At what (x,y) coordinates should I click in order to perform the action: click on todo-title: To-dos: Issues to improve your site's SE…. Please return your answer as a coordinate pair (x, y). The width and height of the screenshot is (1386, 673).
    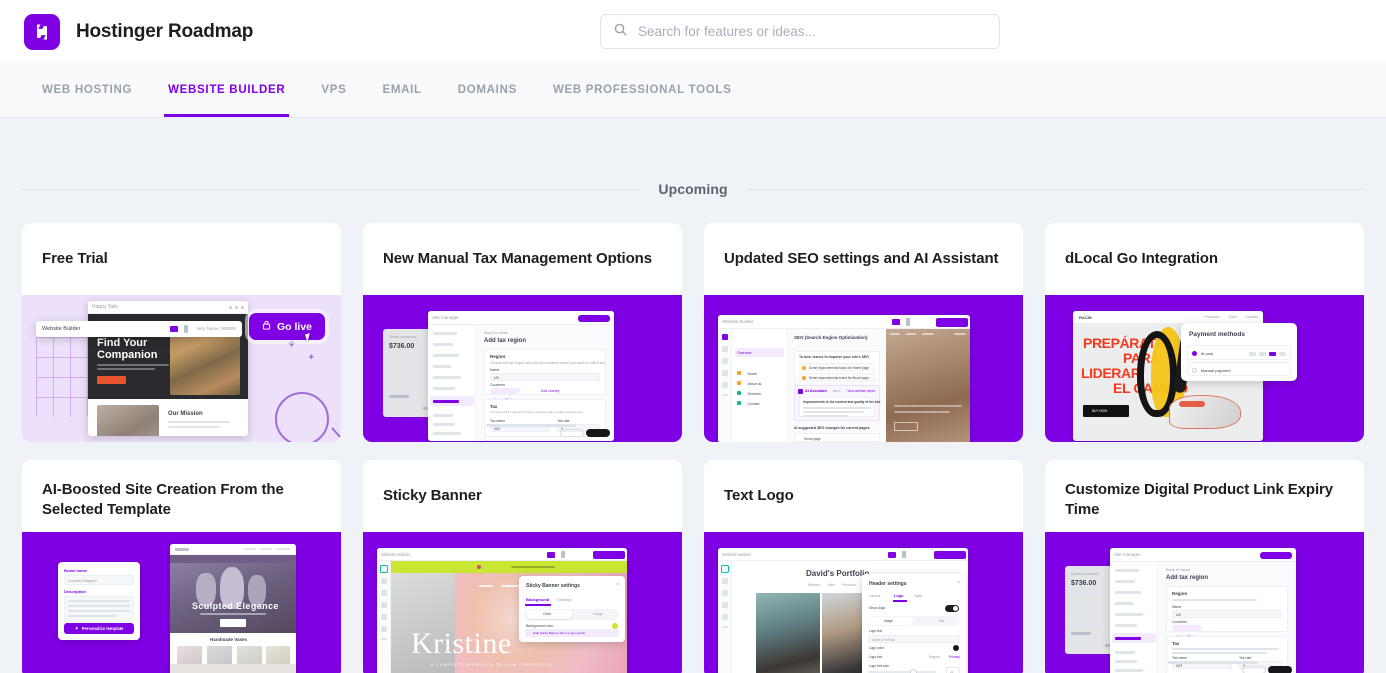
    Looking at the image, I should click on (834, 357).